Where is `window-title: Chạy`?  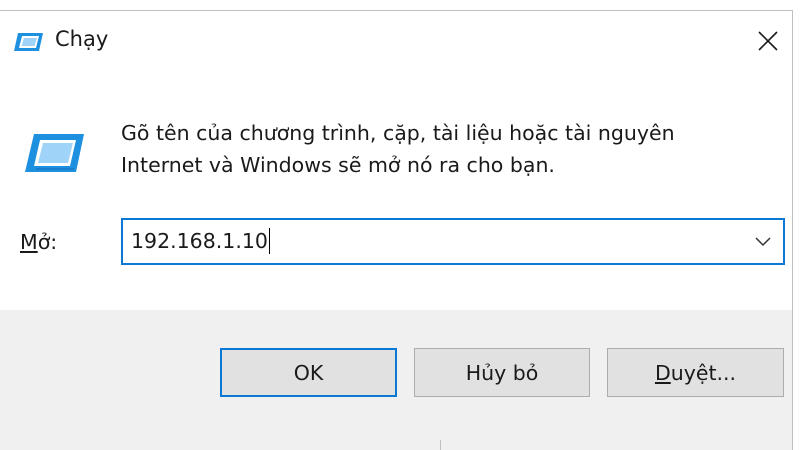 window-title: Chạy is located at coordinates (82, 39).